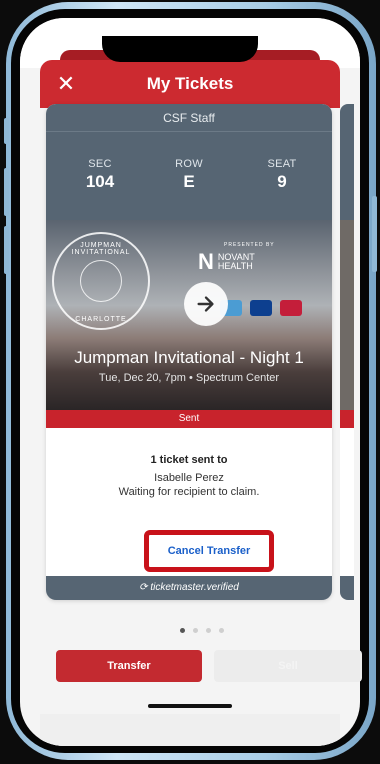  I want to click on transfer-arrow-icon, so click(206, 304).